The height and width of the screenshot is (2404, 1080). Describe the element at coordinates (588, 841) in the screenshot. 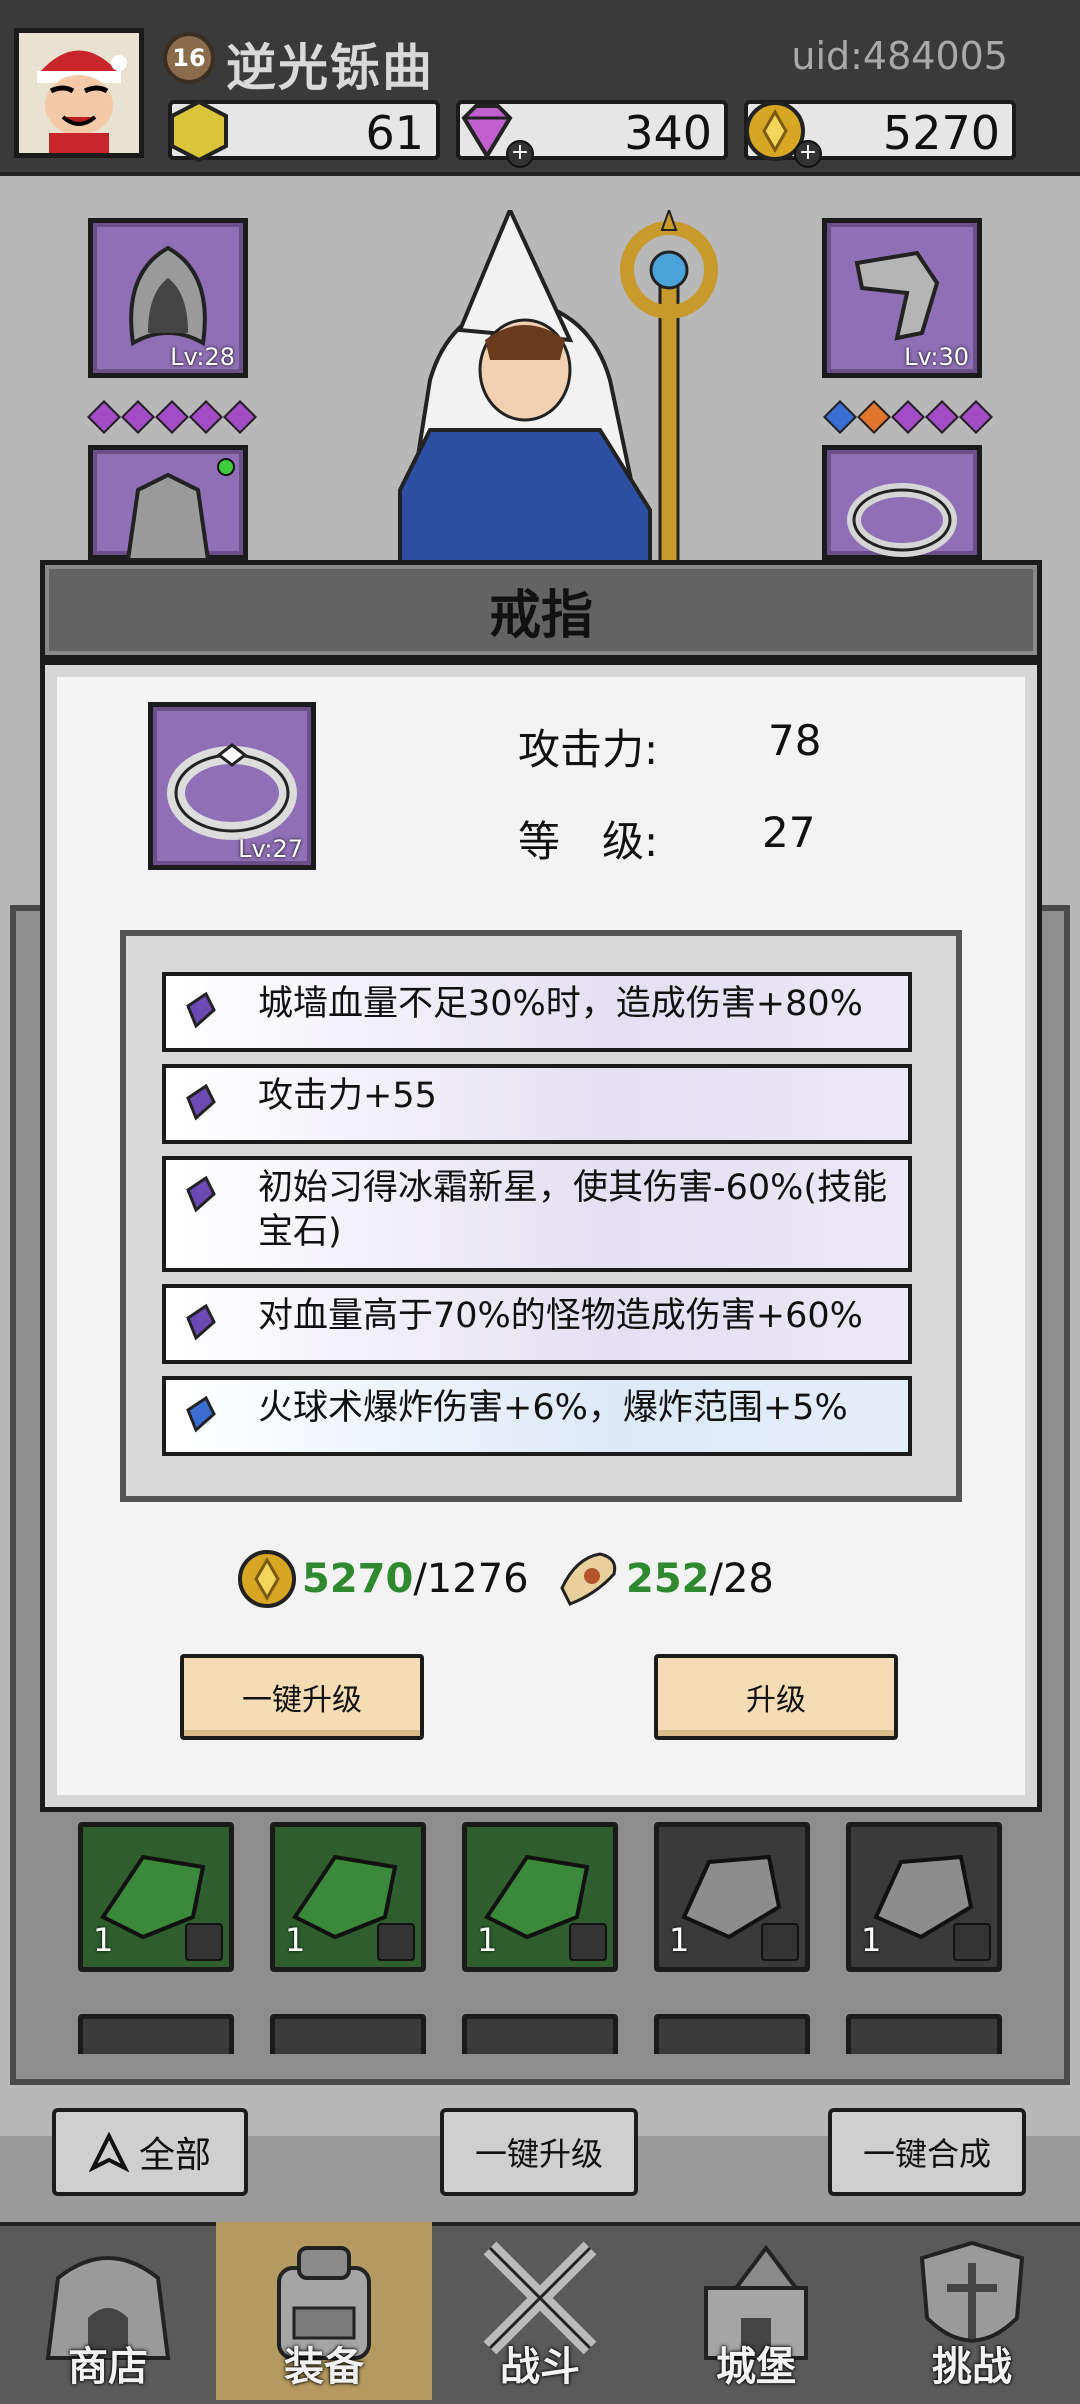

I see `level-label: 等 级:` at that location.